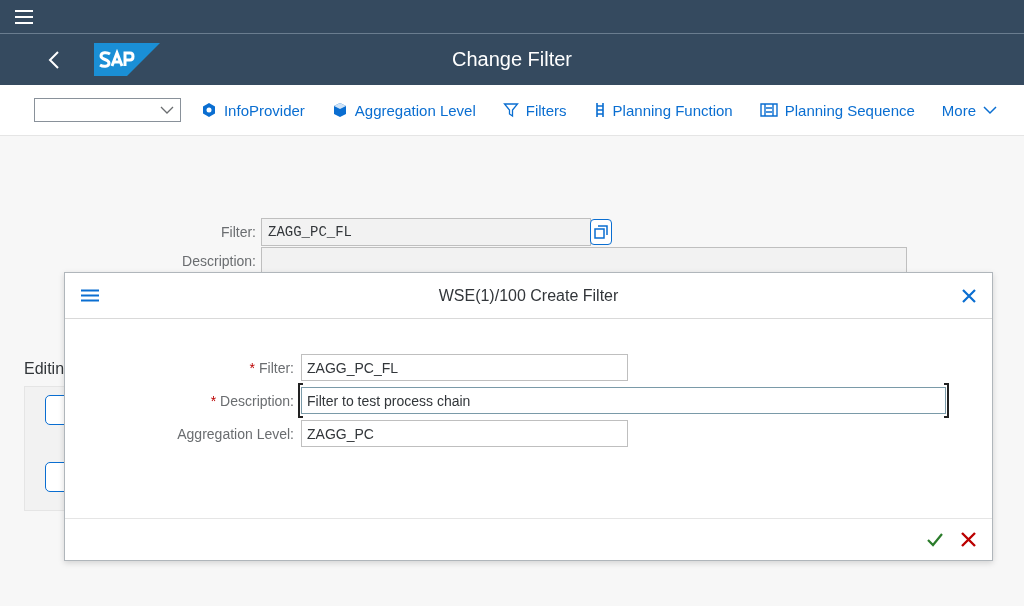 This screenshot has width=1024, height=606. I want to click on input-field: Filter to test process chain, so click(623, 400).